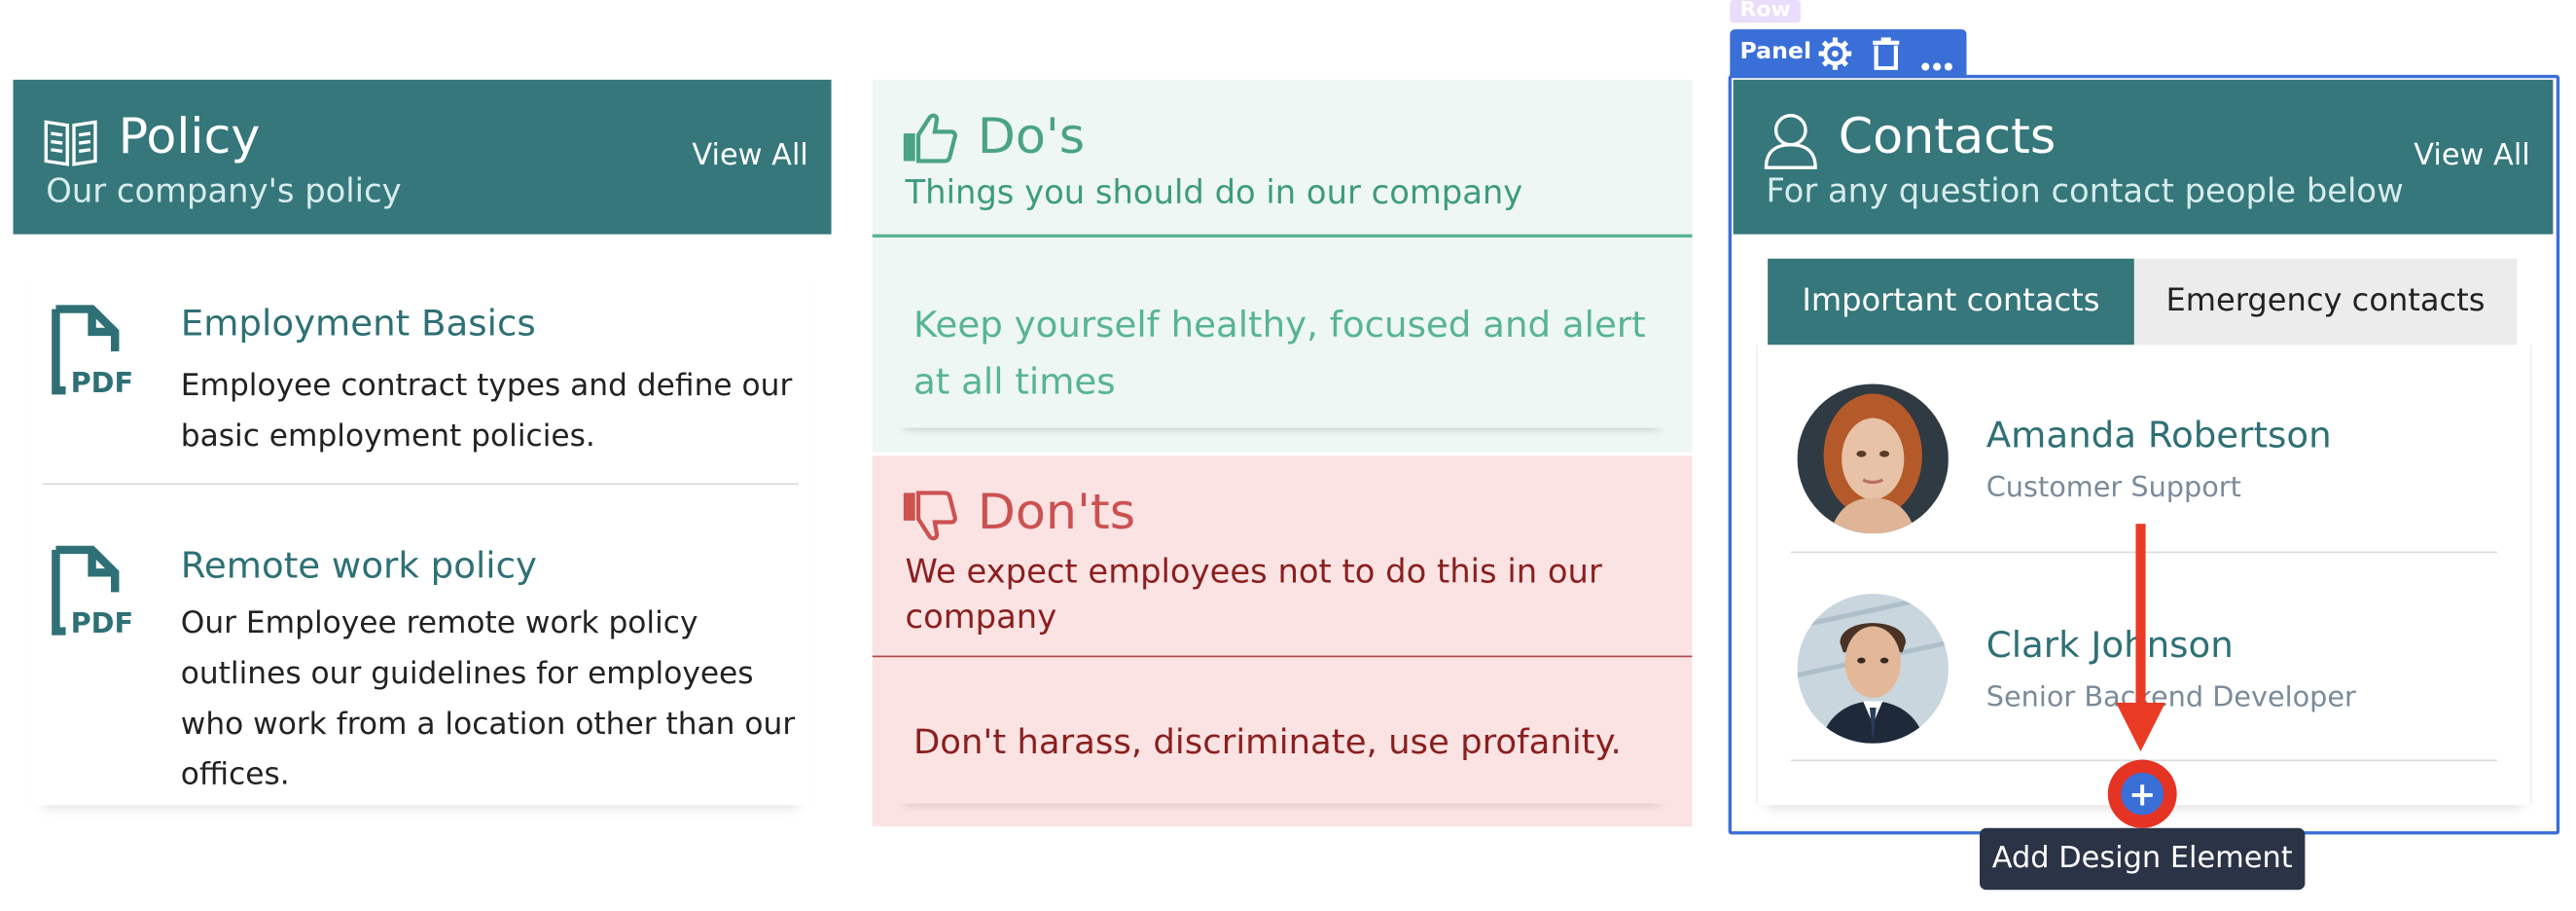 The width and height of the screenshot is (2576, 911). Describe the element at coordinates (70, 145) in the screenshot. I see `book-icon` at that location.